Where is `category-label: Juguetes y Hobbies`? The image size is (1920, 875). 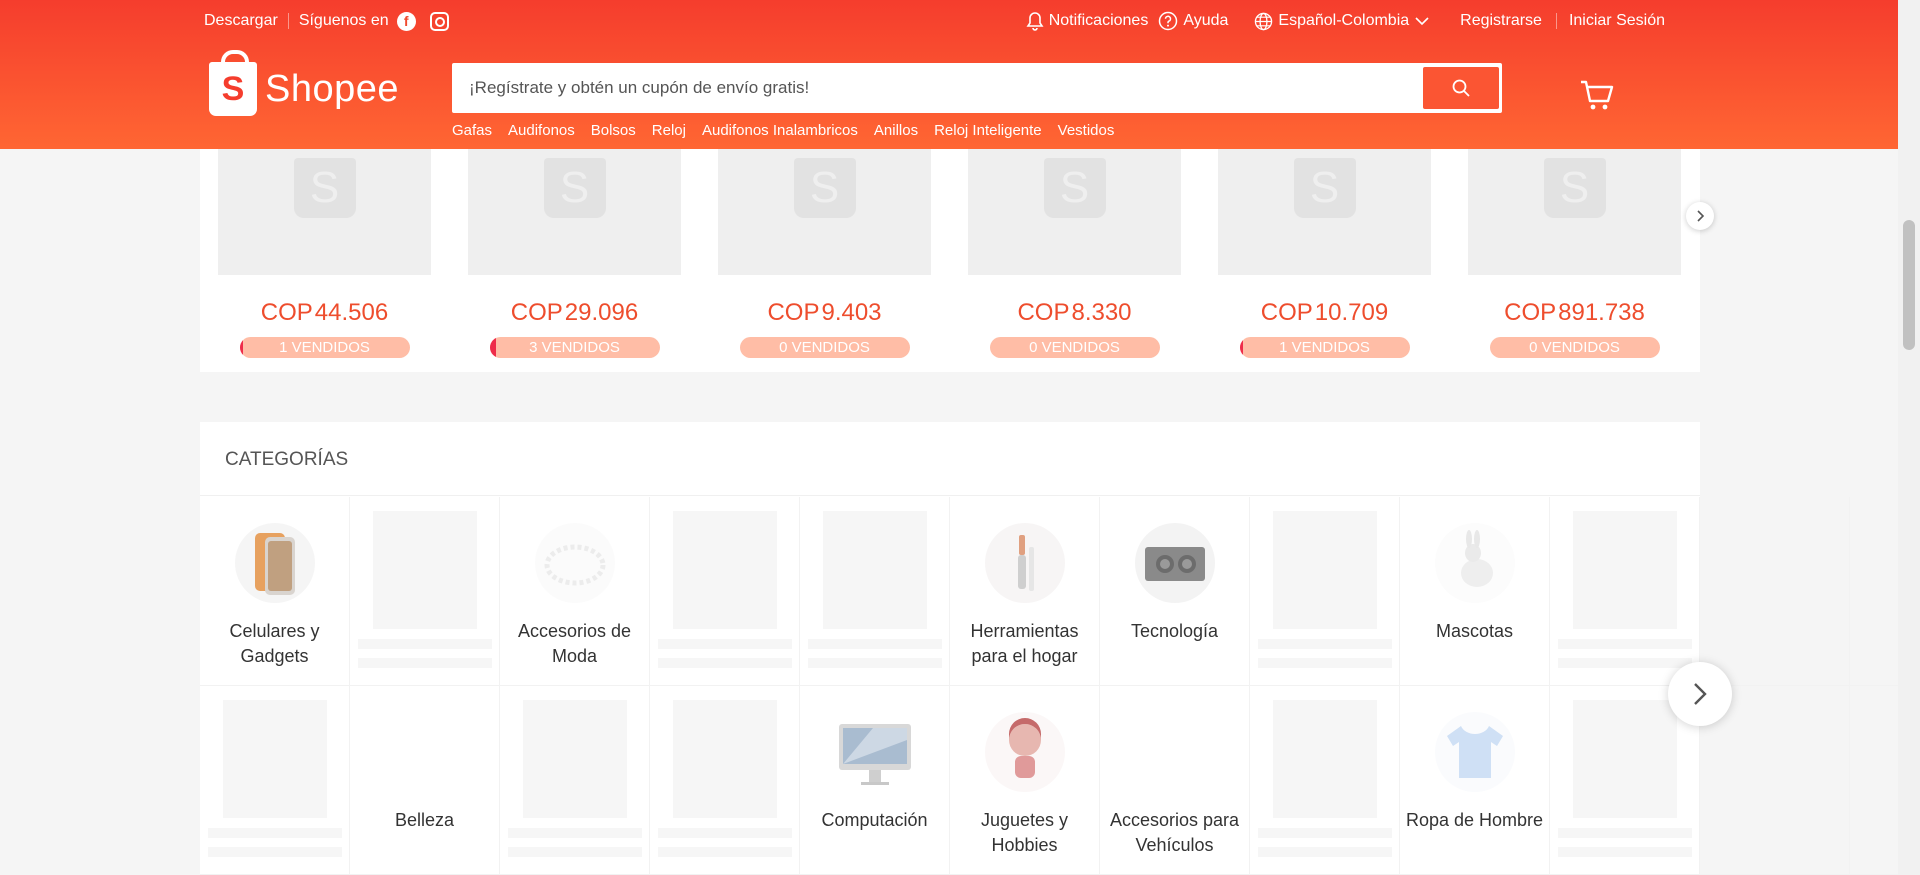
category-label: Juguetes y Hobbies is located at coordinates (1024, 832).